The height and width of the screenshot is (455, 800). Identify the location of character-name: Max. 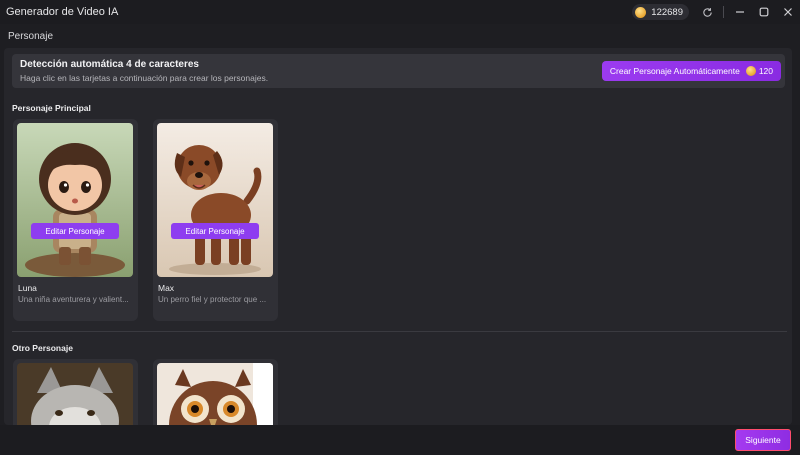
(166, 288).